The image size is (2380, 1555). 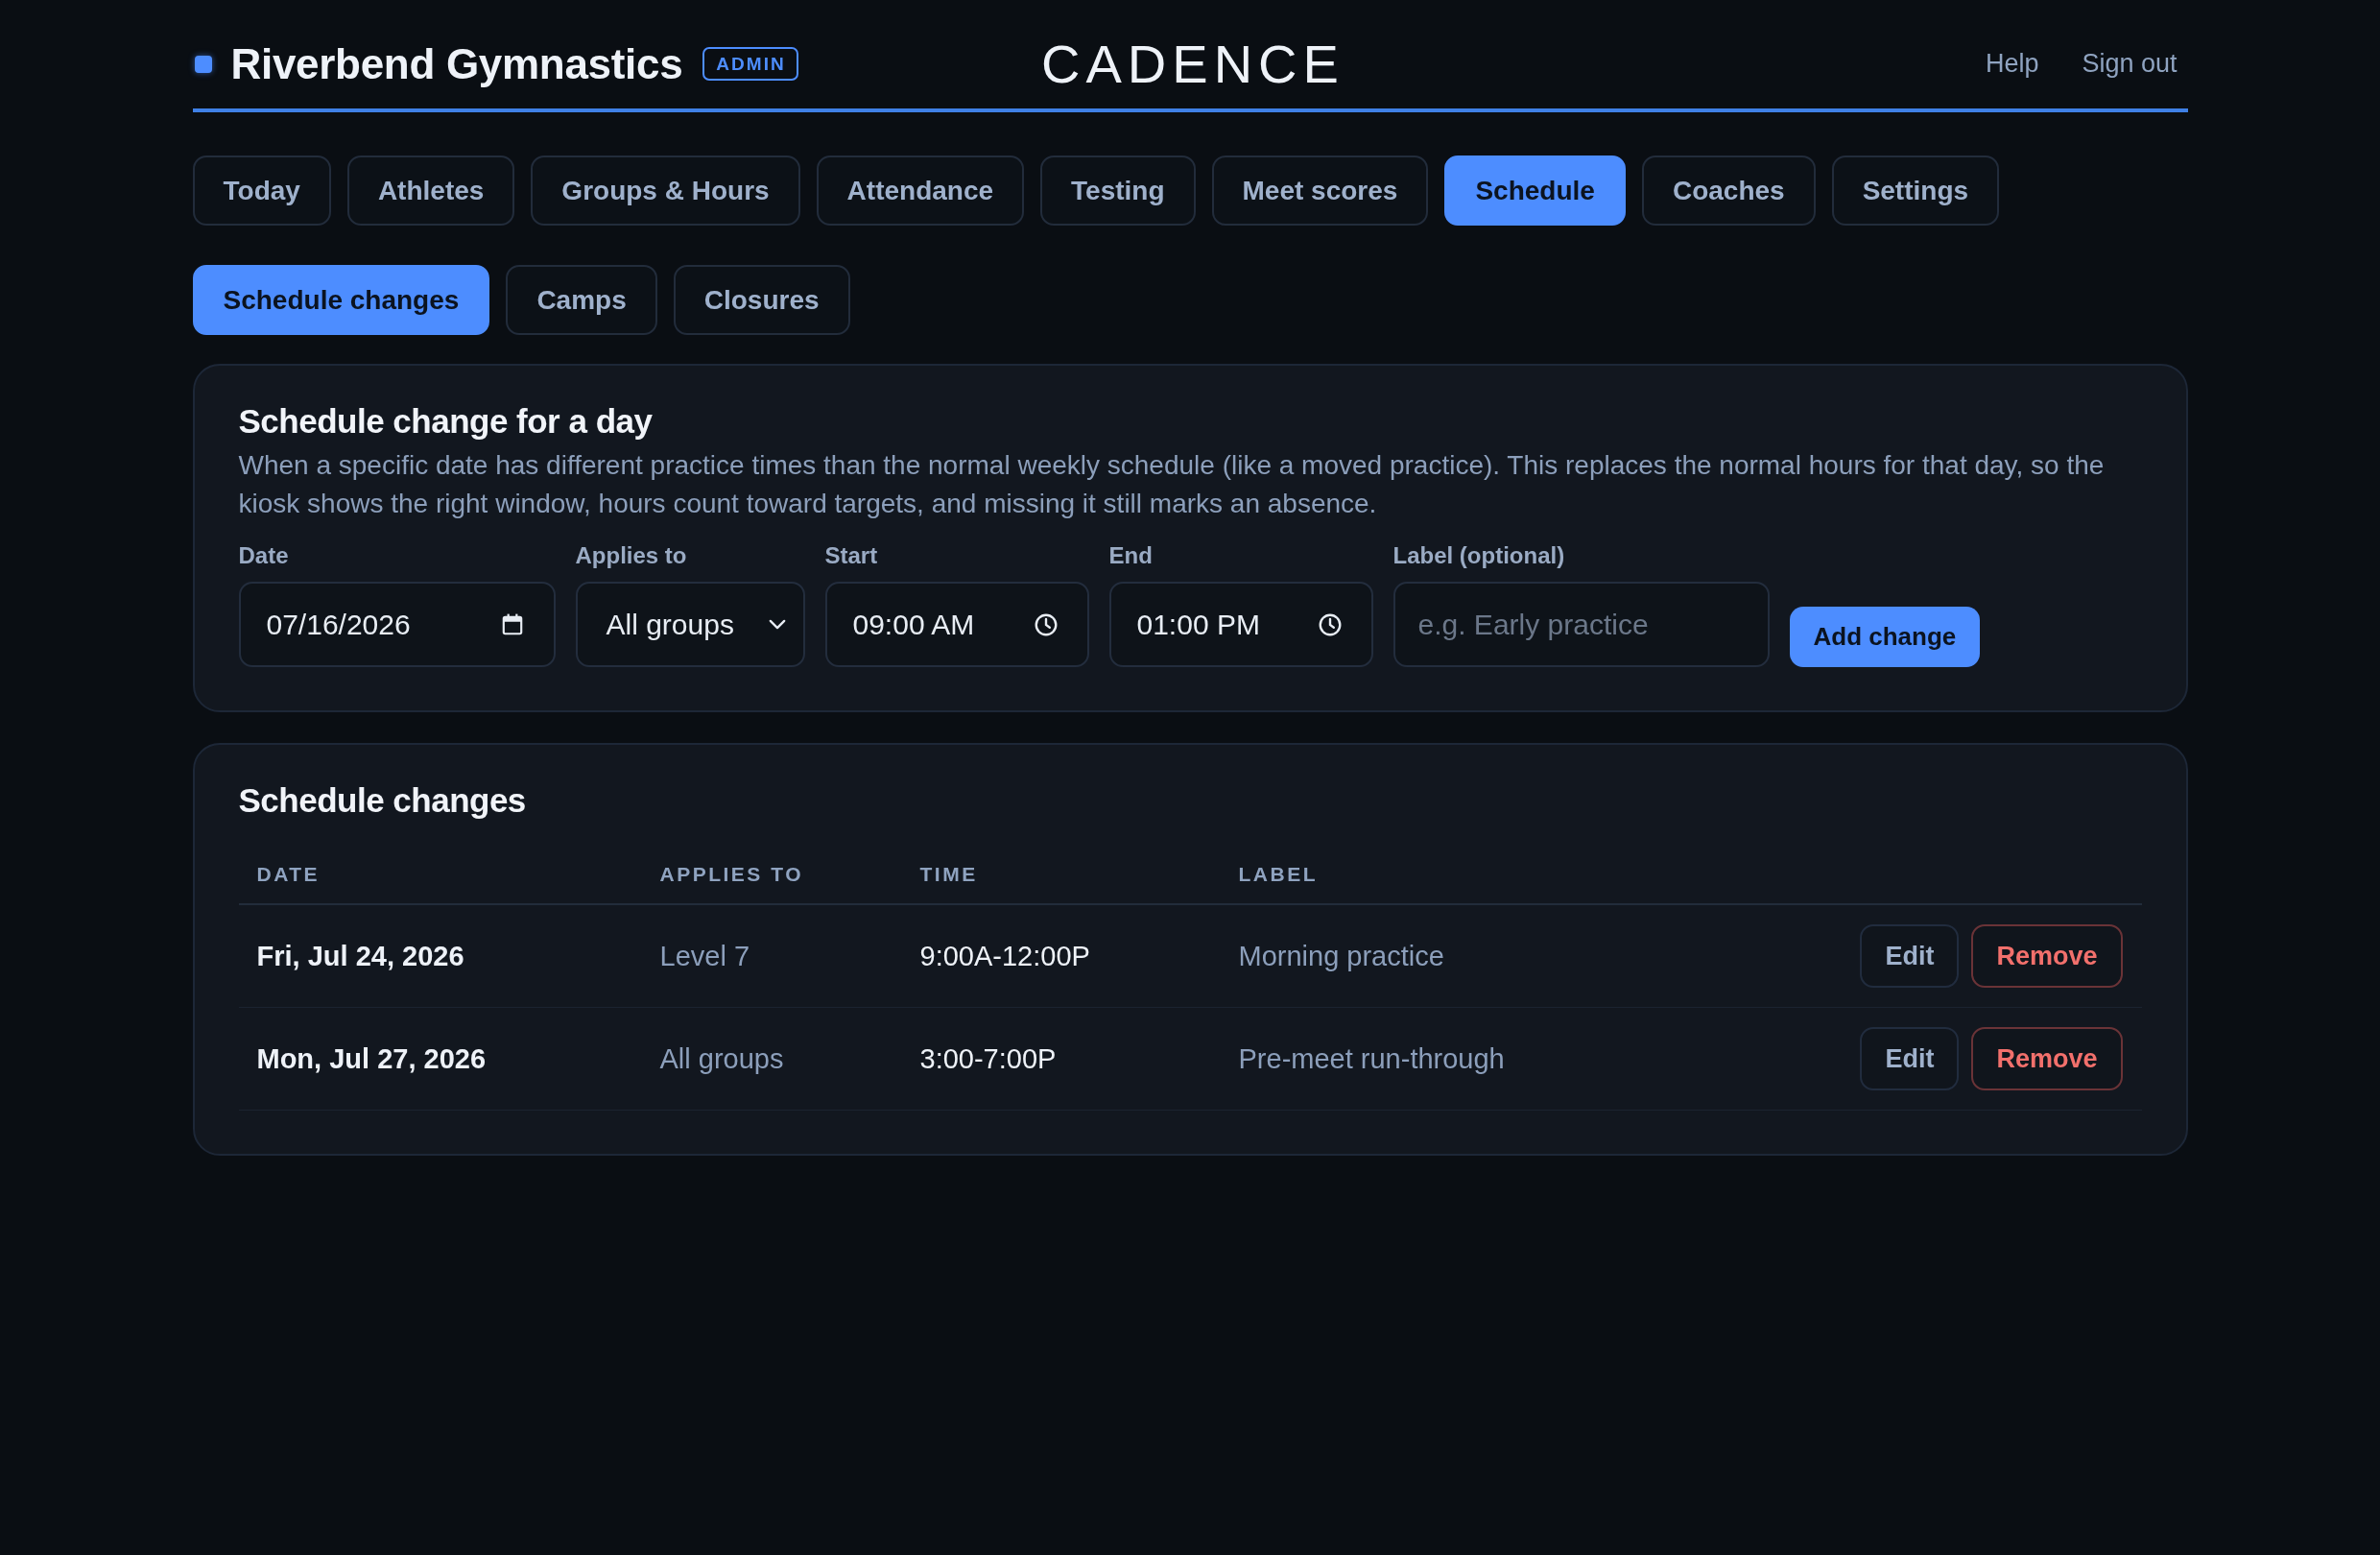 What do you see at coordinates (1193, 64) in the screenshot?
I see `app-logo: CADENCE` at bounding box center [1193, 64].